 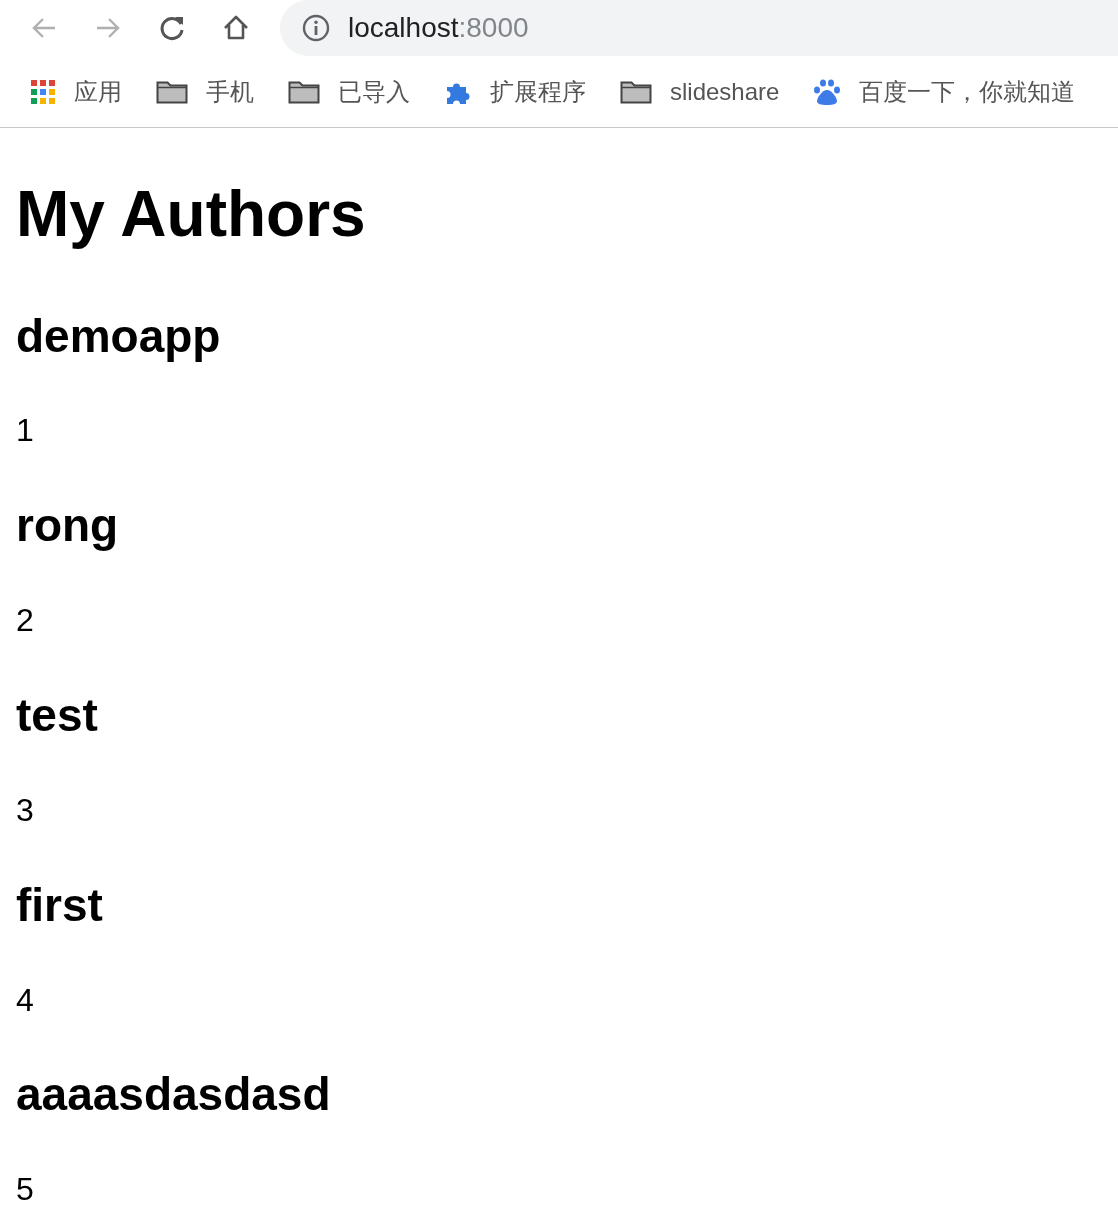 I want to click on paw-icon, so click(x=827, y=91).